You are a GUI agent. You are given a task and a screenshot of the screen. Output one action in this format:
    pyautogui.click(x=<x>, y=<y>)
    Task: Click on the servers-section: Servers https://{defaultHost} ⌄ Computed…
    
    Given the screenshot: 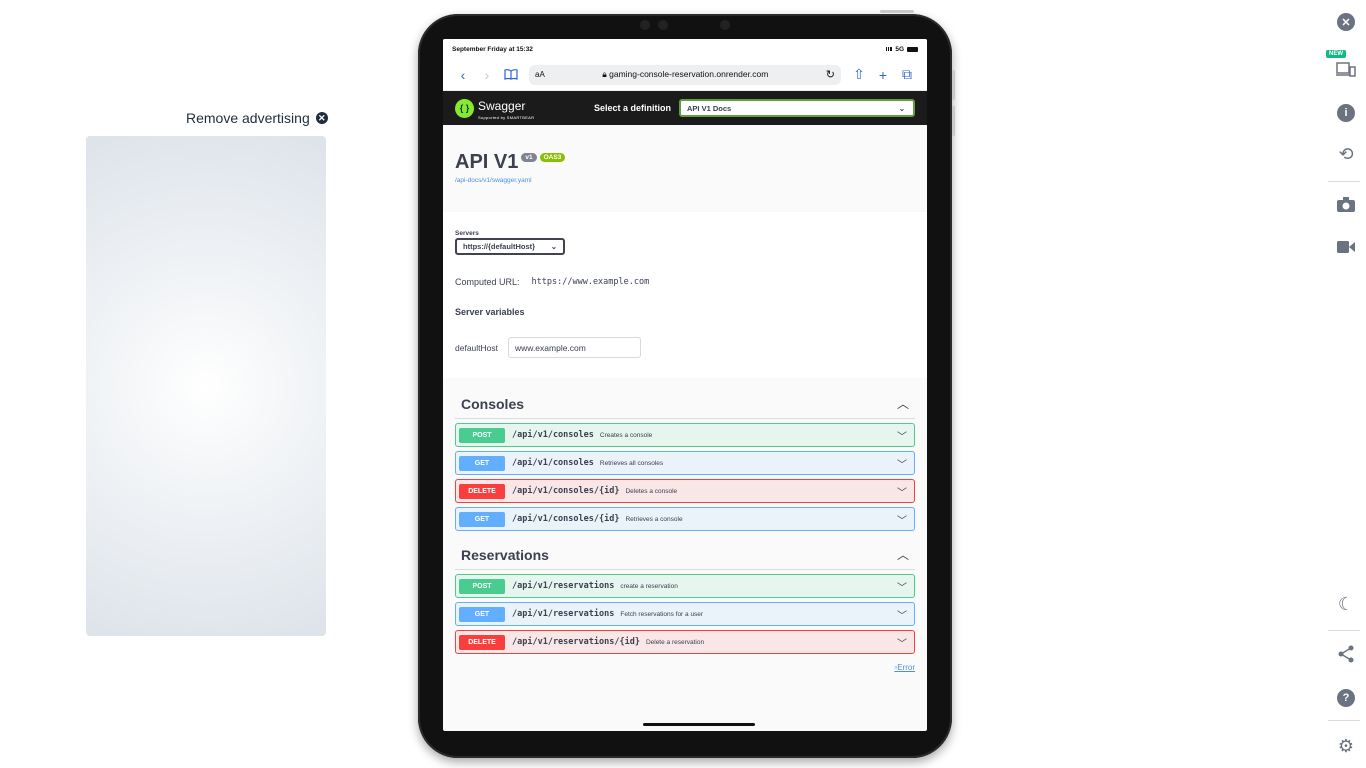 What is the action you would take?
    pyautogui.click(x=685, y=295)
    